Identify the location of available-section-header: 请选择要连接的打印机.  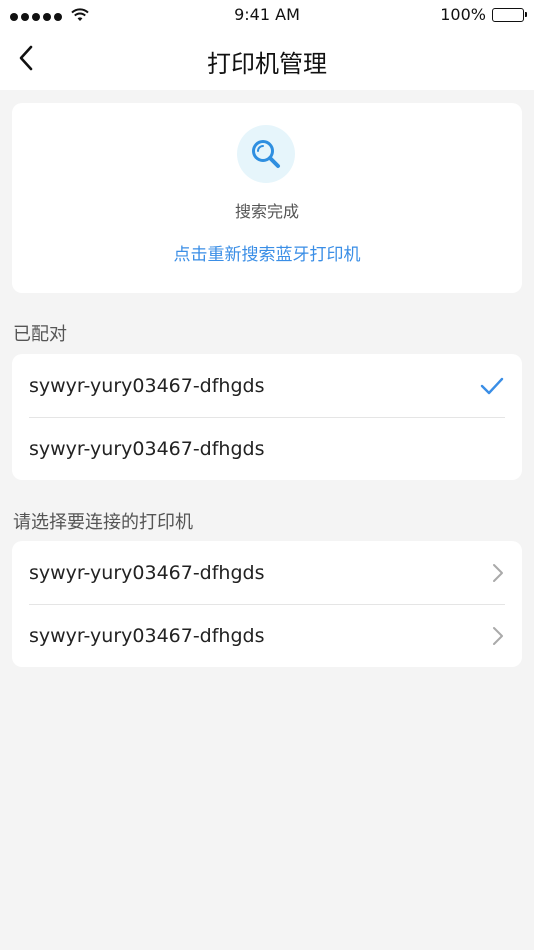
(103, 522).